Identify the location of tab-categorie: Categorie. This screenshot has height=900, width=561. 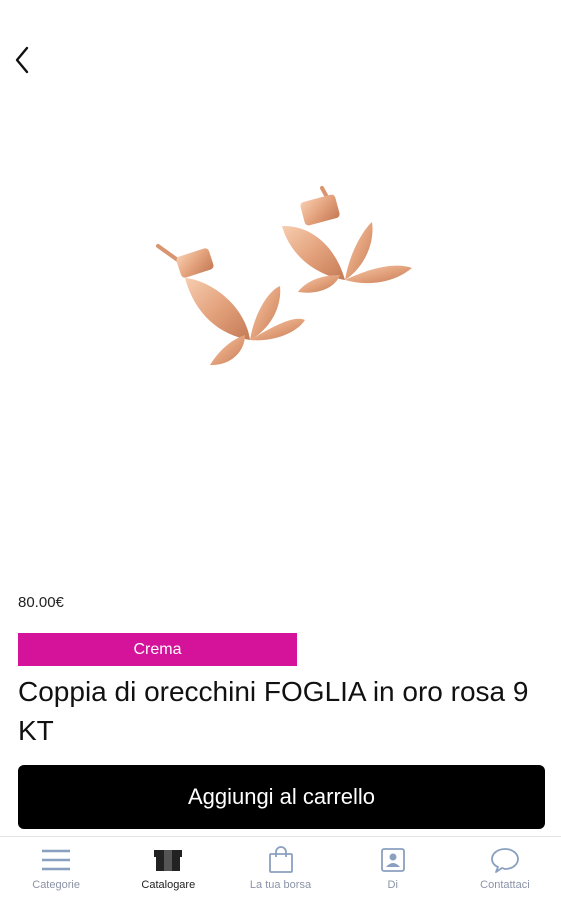
(56, 868).